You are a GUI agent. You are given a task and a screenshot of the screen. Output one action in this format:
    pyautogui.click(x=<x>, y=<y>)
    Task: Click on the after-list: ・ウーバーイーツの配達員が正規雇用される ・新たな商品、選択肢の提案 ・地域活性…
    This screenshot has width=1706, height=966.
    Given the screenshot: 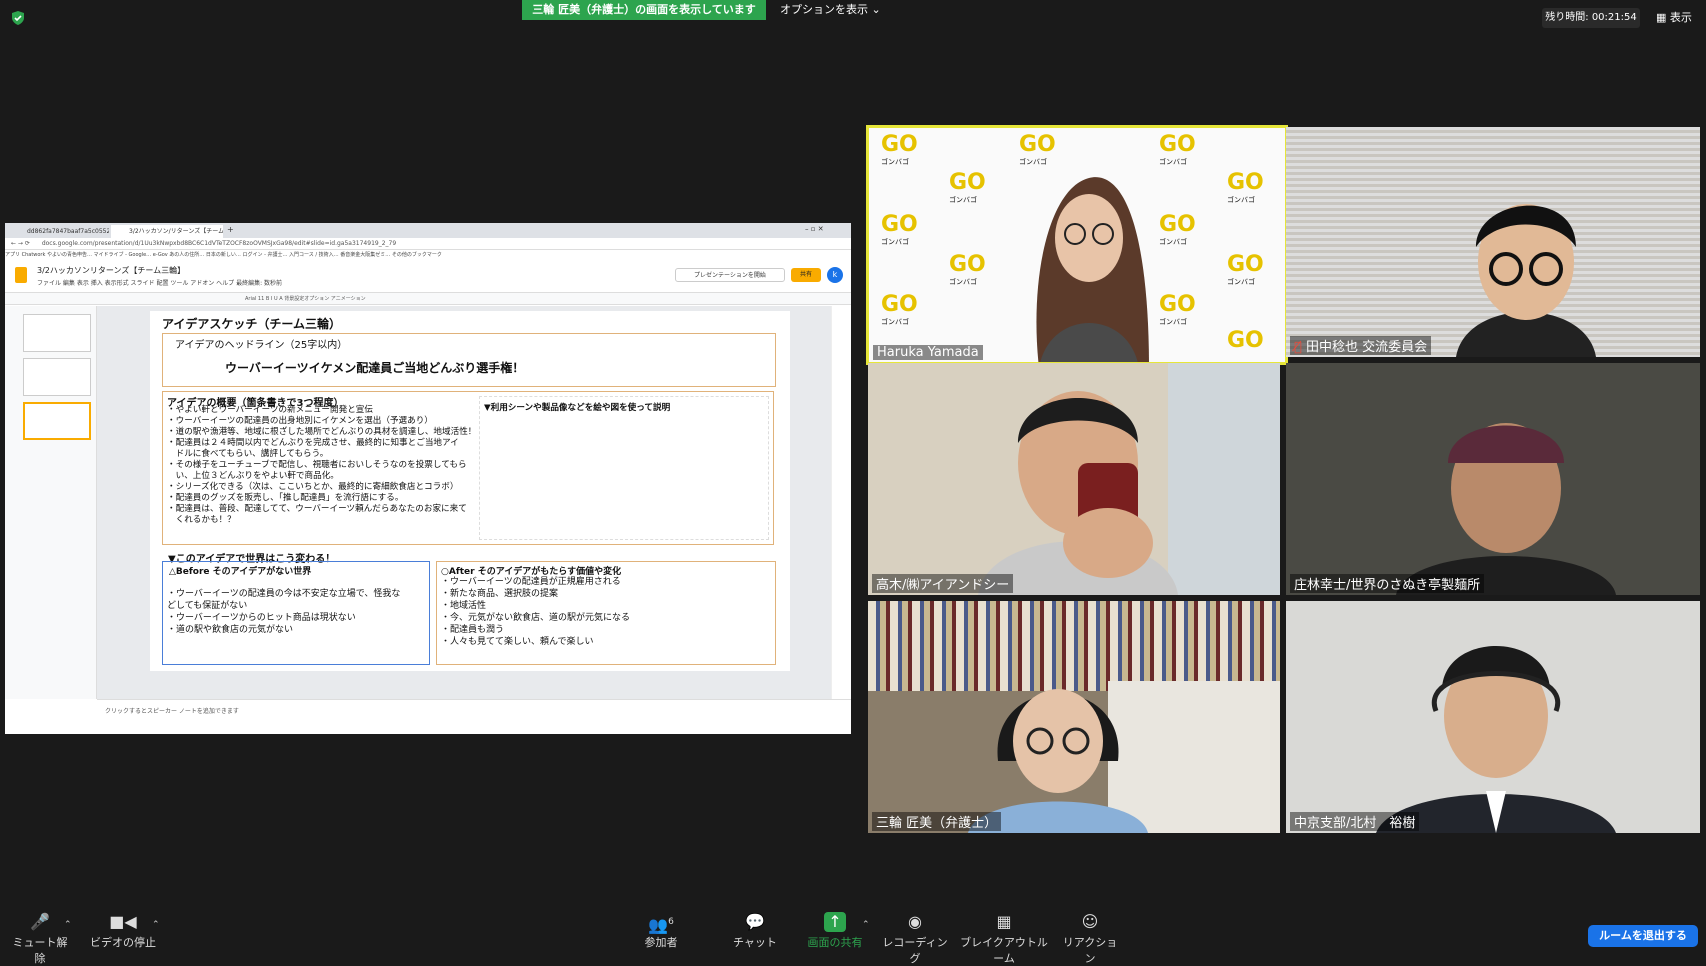 What is the action you would take?
    pyautogui.click(x=535, y=612)
    